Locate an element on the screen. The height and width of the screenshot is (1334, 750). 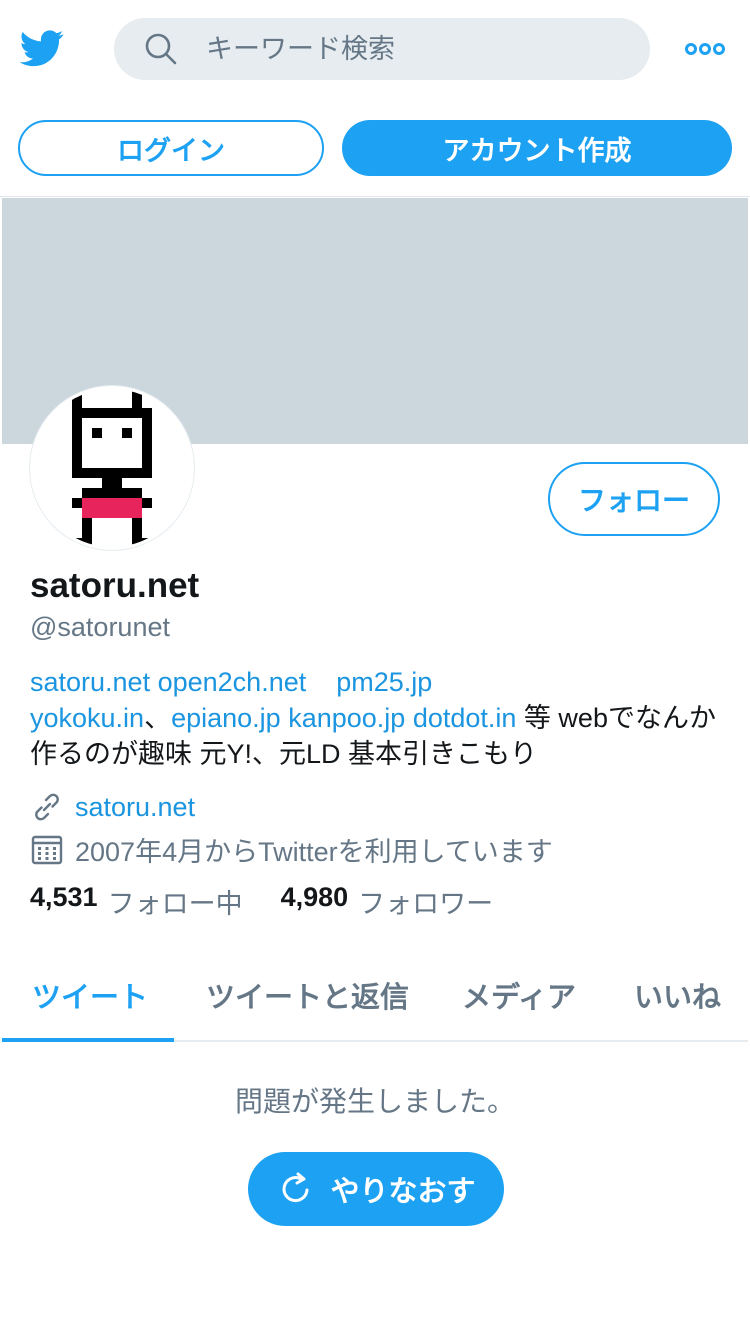
bio-link-kanpoo: kanpoo.jp is located at coordinates (346, 718).